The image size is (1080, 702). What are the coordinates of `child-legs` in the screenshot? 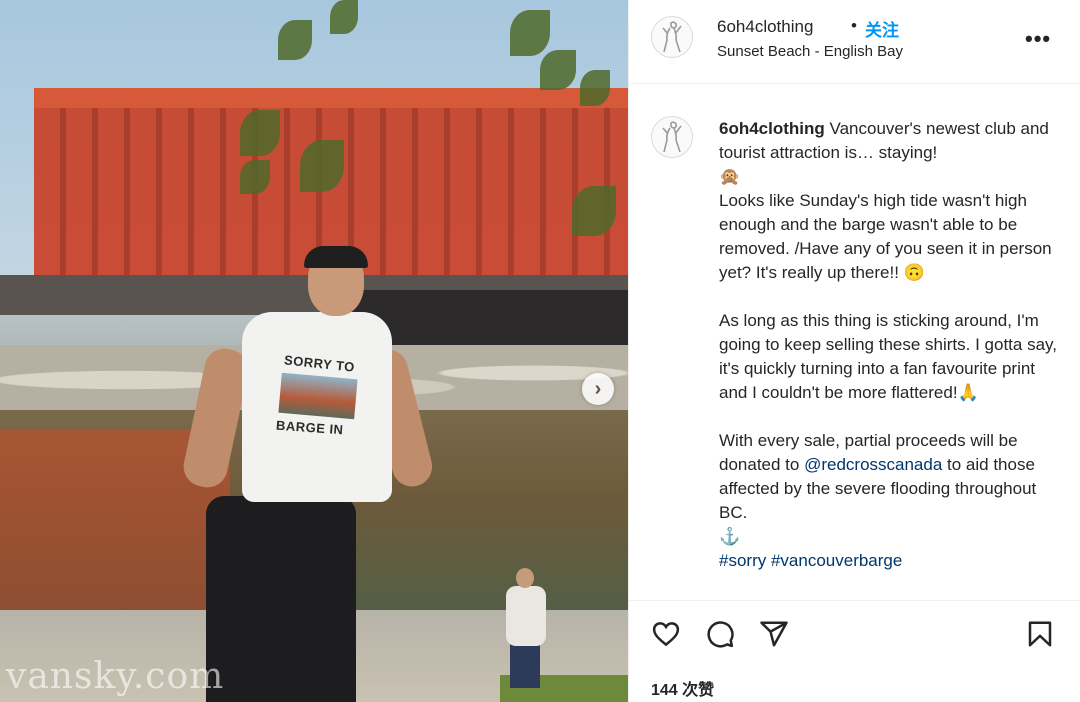 It's located at (525, 666).